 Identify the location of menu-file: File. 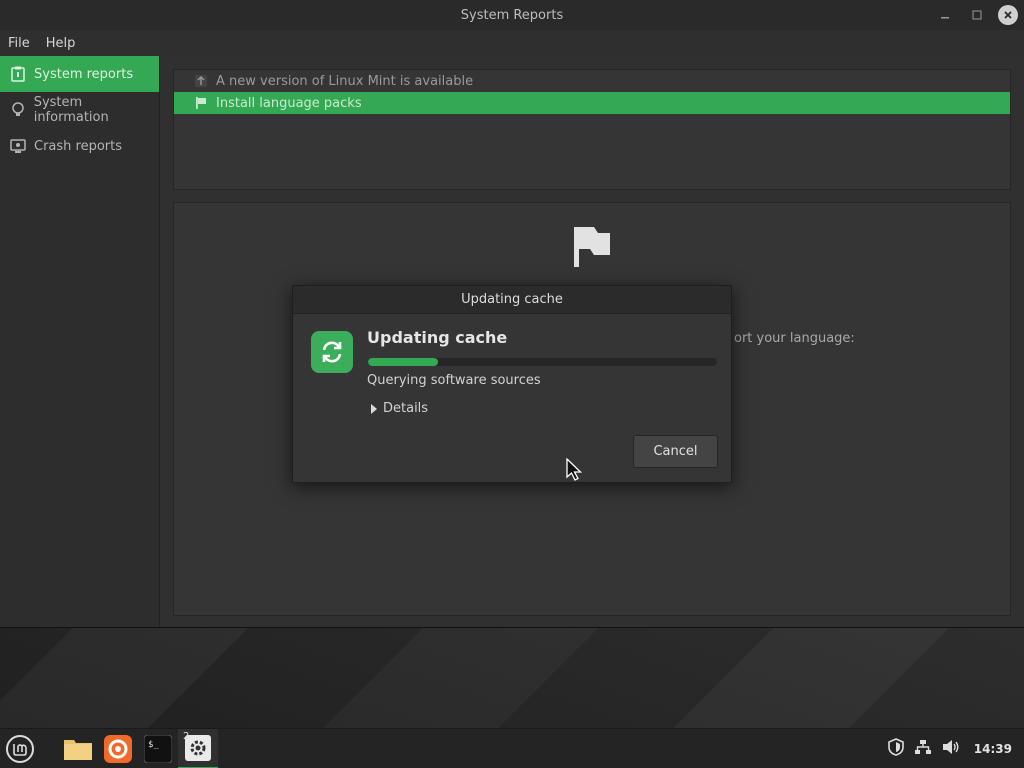
(19, 43).